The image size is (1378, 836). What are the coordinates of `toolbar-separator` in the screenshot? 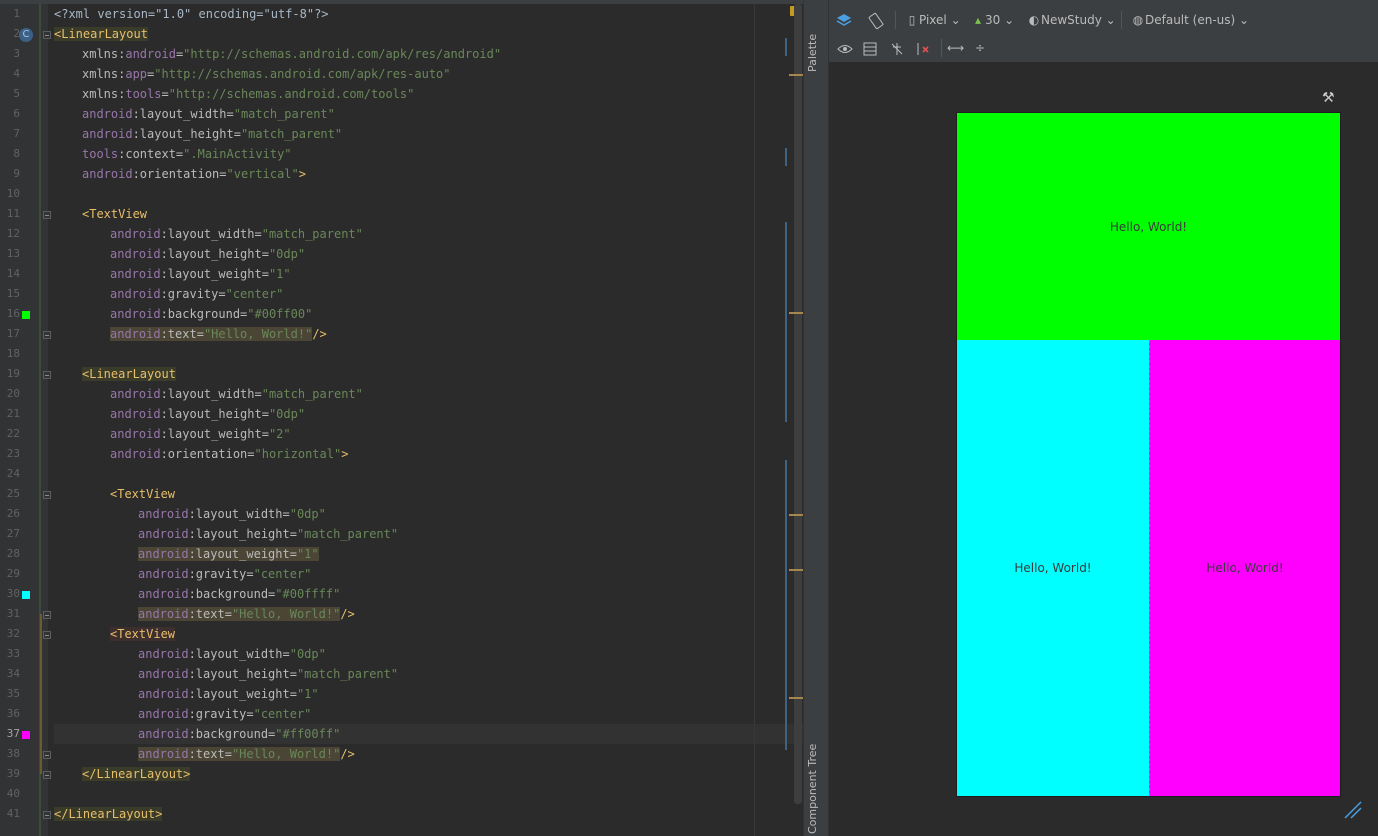 It's located at (895, 20).